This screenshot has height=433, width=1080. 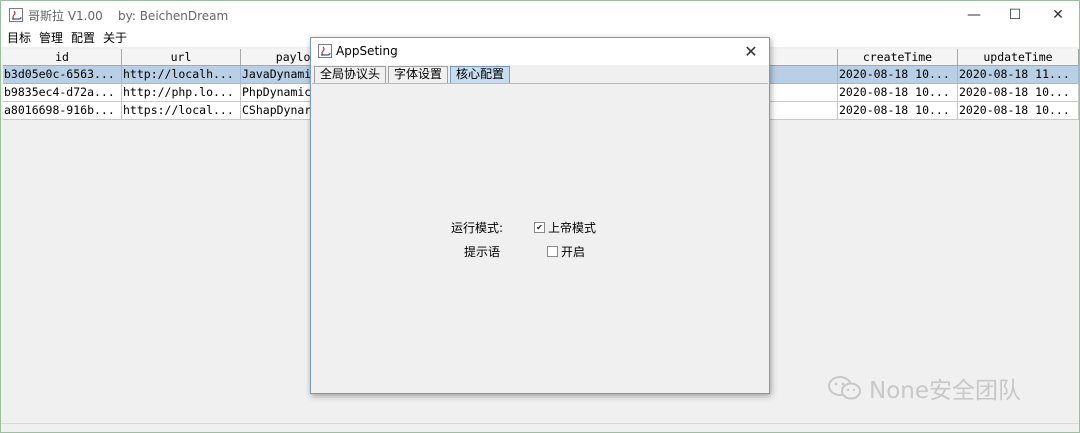 I want to click on window-title: 哥斯拉 V1.00 by: BeichenDream, so click(x=128, y=16).